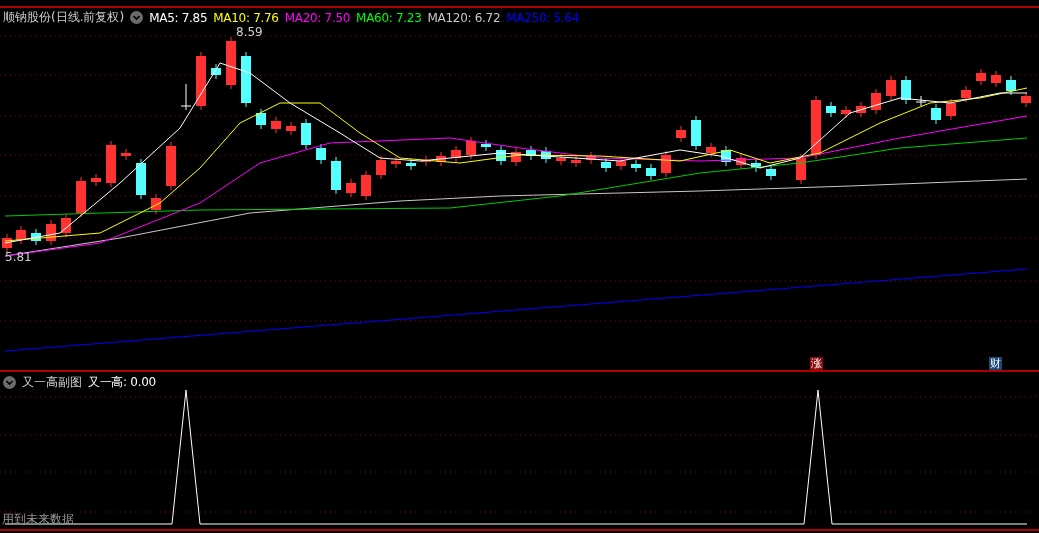 The width and height of the screenshot is (1039, 533). Describe the element at coordinates (995, 363) in the screenshot. I see `event-marker: 财` at that location.